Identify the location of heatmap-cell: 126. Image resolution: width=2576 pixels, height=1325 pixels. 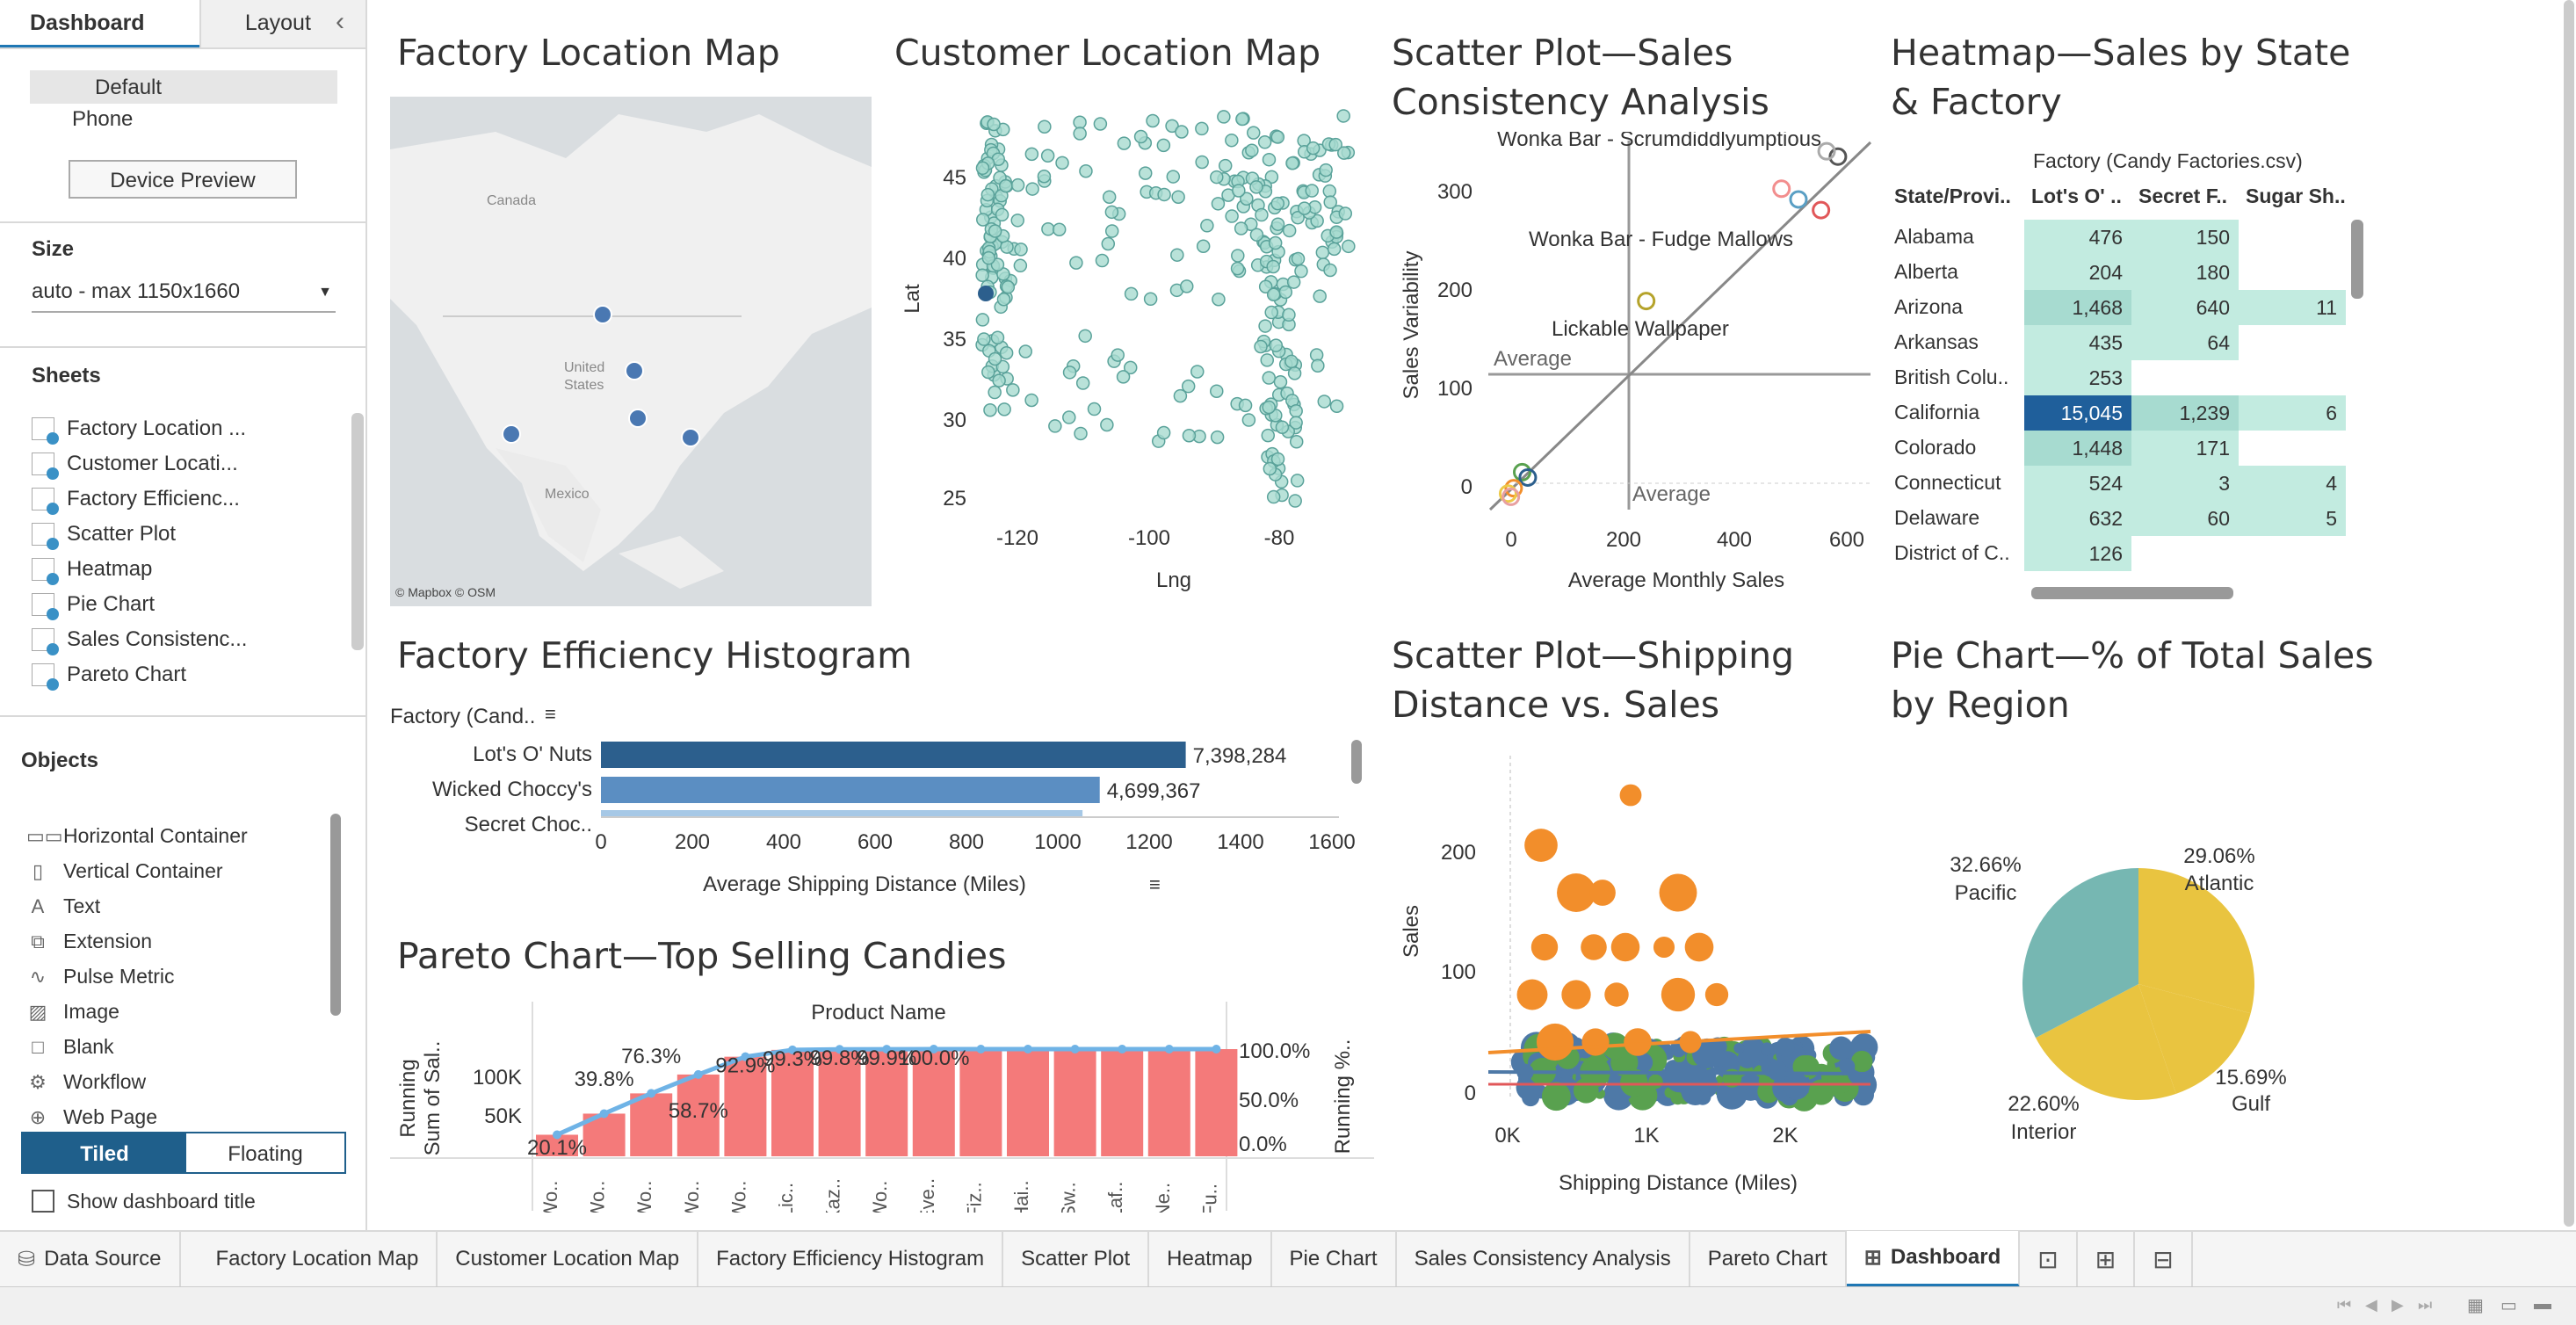
(2077, 554).